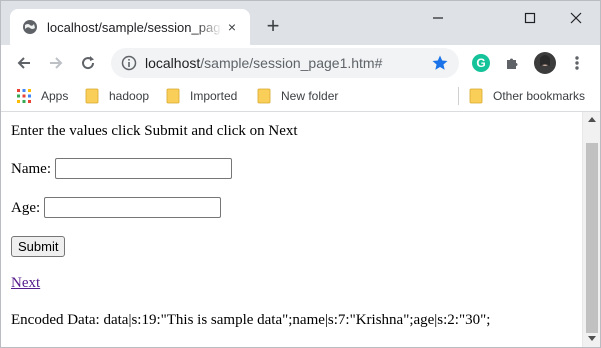  I want to click on info-icon, so click(129, 63).